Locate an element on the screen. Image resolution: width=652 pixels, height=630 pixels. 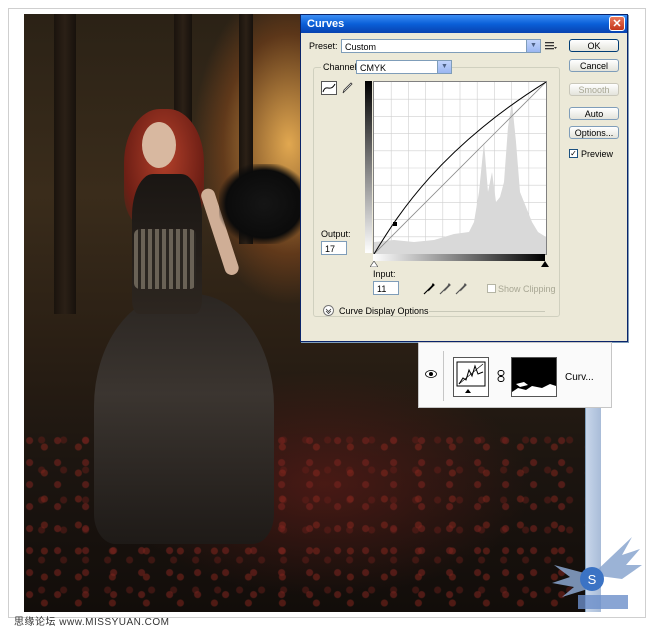
channel-value: CMYK is located at coordinates (373, 68).